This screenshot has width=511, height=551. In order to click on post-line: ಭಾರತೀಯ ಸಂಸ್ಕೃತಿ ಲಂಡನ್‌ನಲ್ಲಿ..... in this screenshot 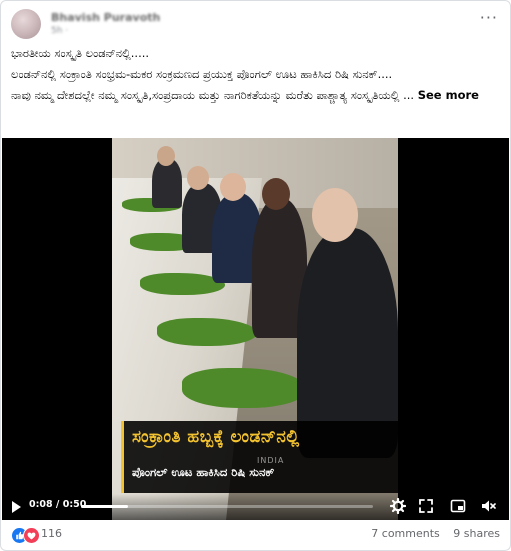, I will do `click(80, 53)`.